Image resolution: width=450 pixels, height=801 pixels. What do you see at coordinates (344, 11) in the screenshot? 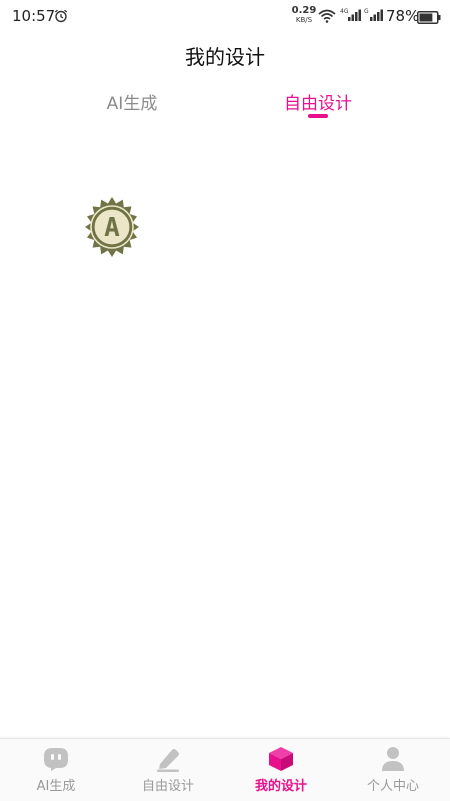
I see `signal-4g-label: 4G` at bounding box center [344, 11].